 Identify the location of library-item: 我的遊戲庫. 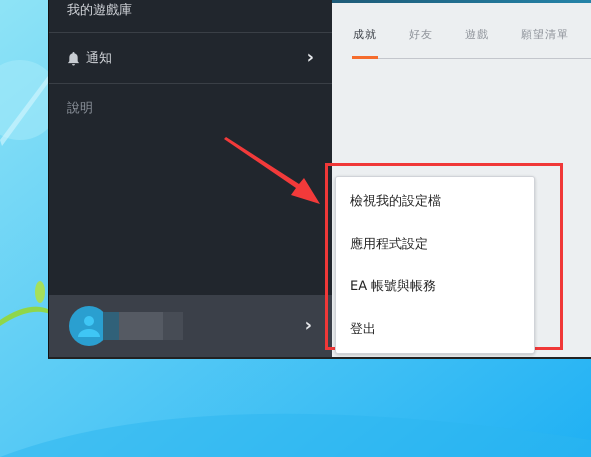
(99, 10).